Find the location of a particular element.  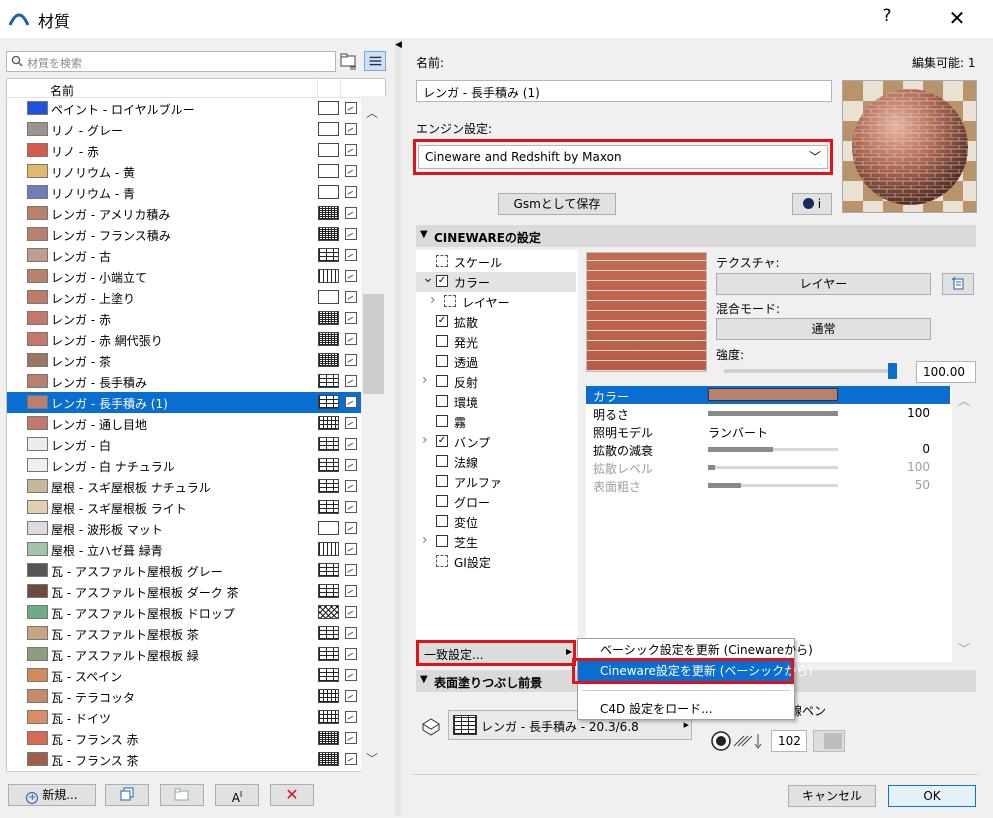

info-button: i is located at coordinates (812, 204).